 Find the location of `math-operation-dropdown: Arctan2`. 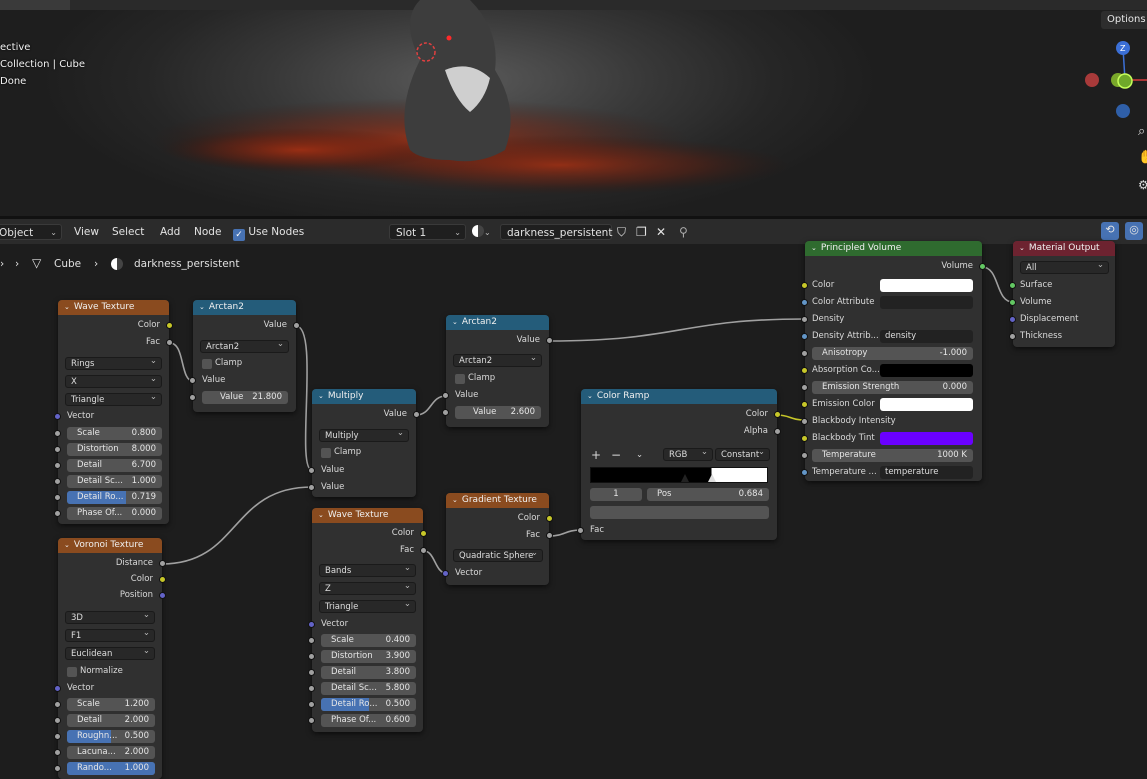

math-operation-dropdown: Arctan2 is located at coordinates (497, 359).